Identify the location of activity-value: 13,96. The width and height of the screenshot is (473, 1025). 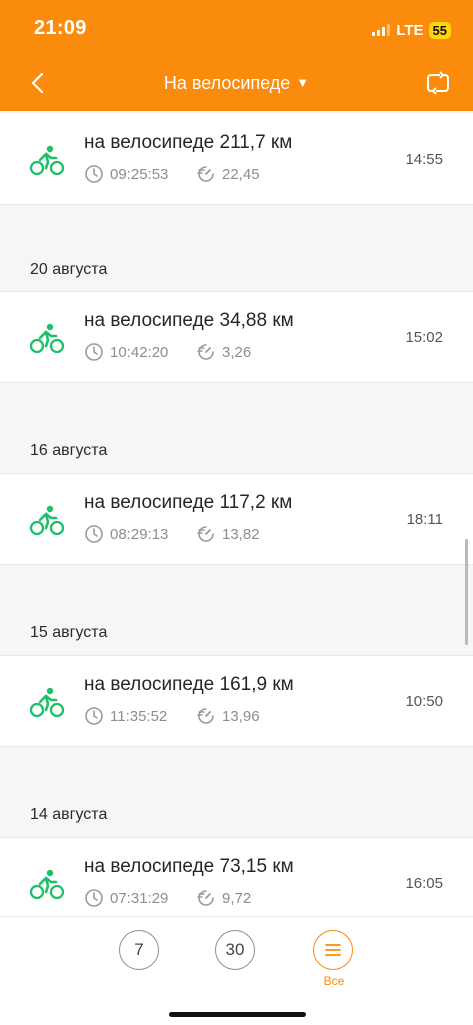
(241, 716).